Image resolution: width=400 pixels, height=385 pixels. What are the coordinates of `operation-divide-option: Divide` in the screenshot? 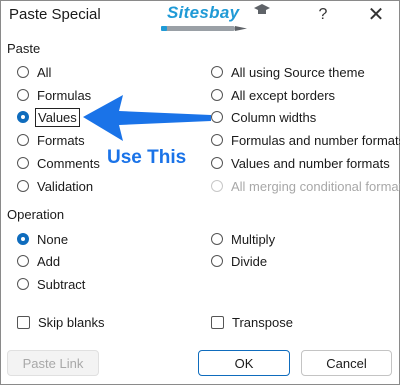 It's located at (239, 261).